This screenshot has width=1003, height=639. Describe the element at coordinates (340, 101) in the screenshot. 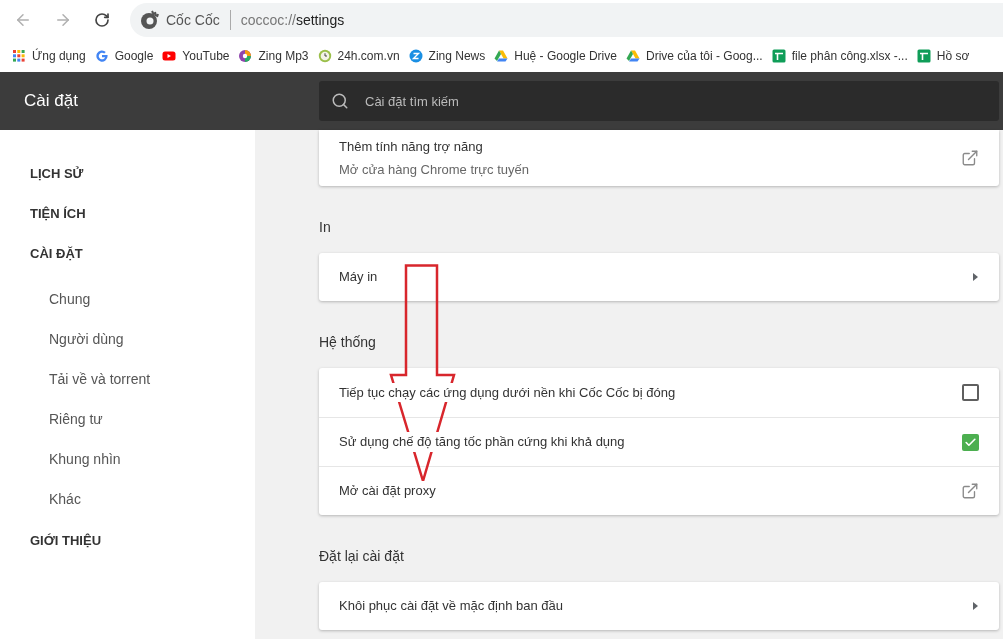

I see `search-icon` at that location.